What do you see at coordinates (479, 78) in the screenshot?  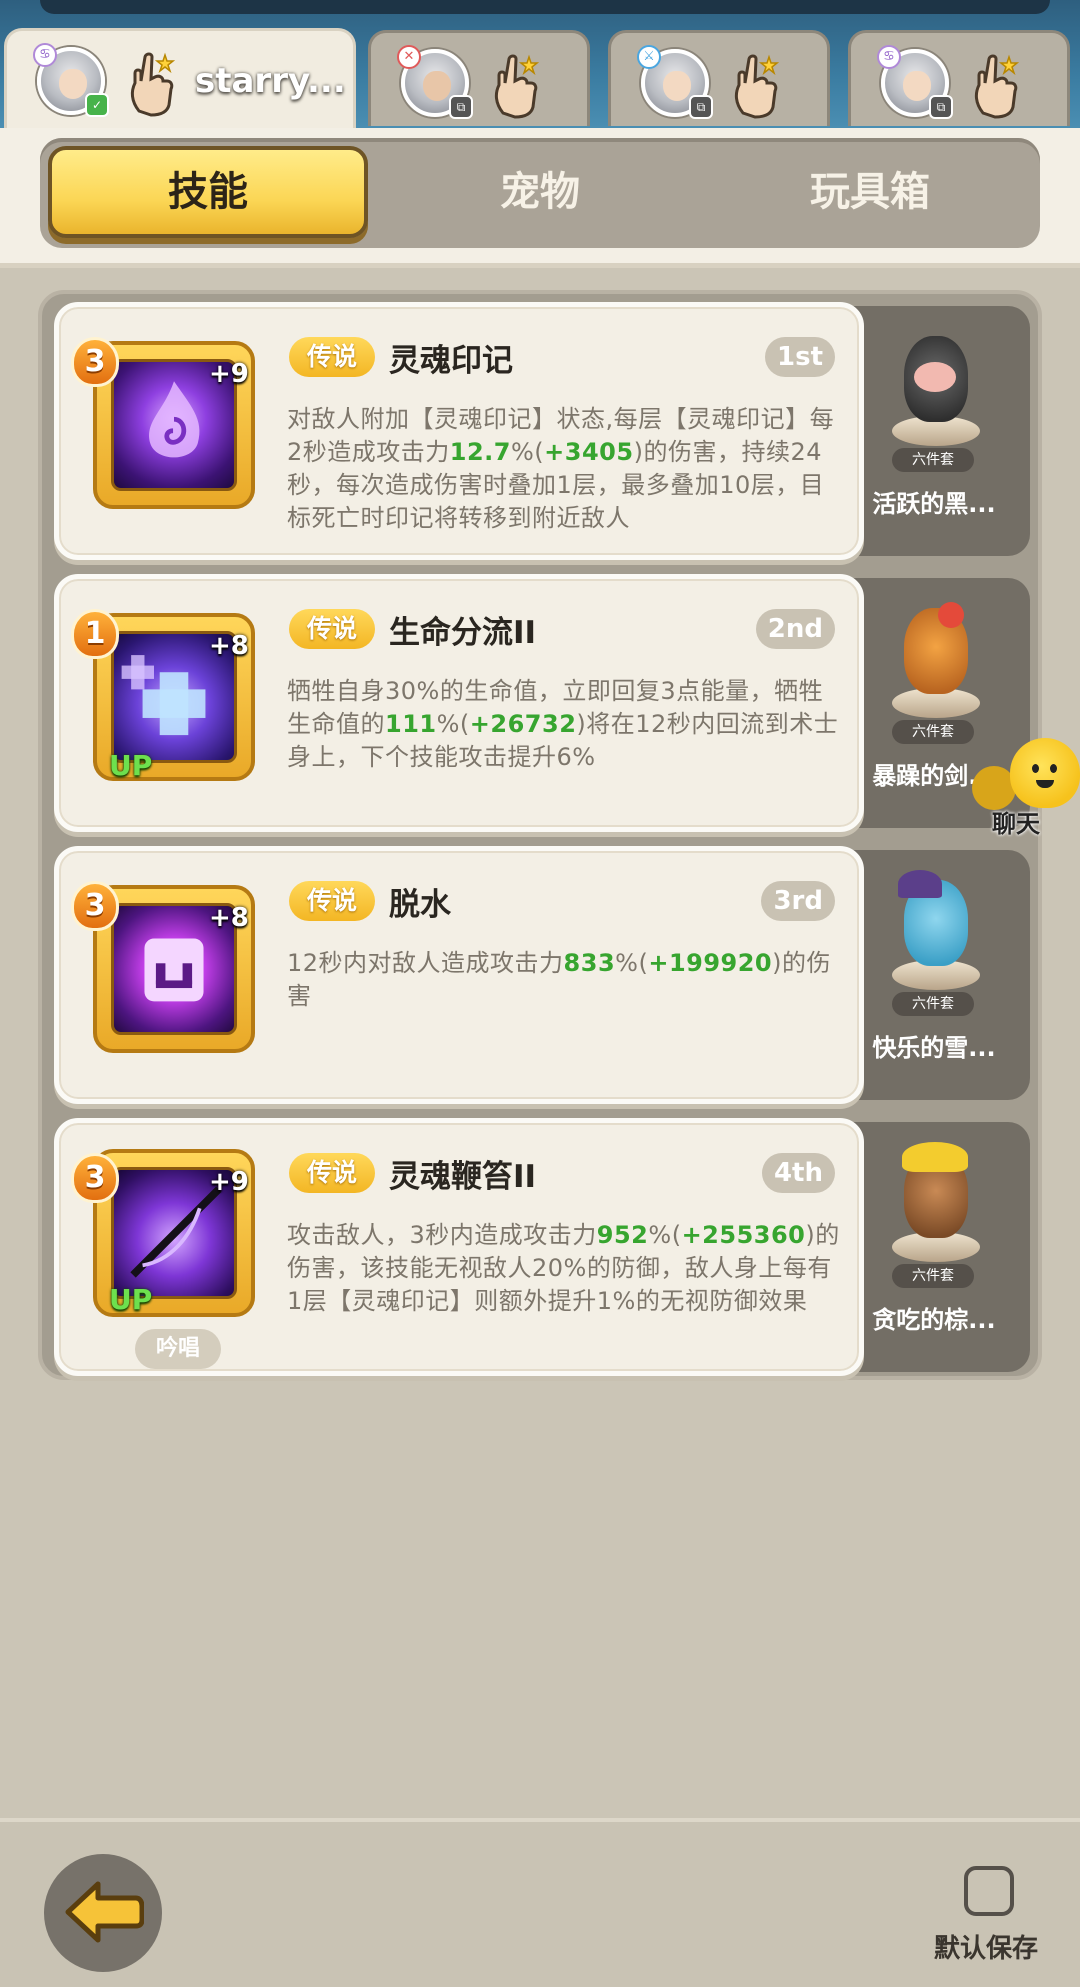 I see `player-tab-2: ✕ ⧉` at bounding box center [479, 78].